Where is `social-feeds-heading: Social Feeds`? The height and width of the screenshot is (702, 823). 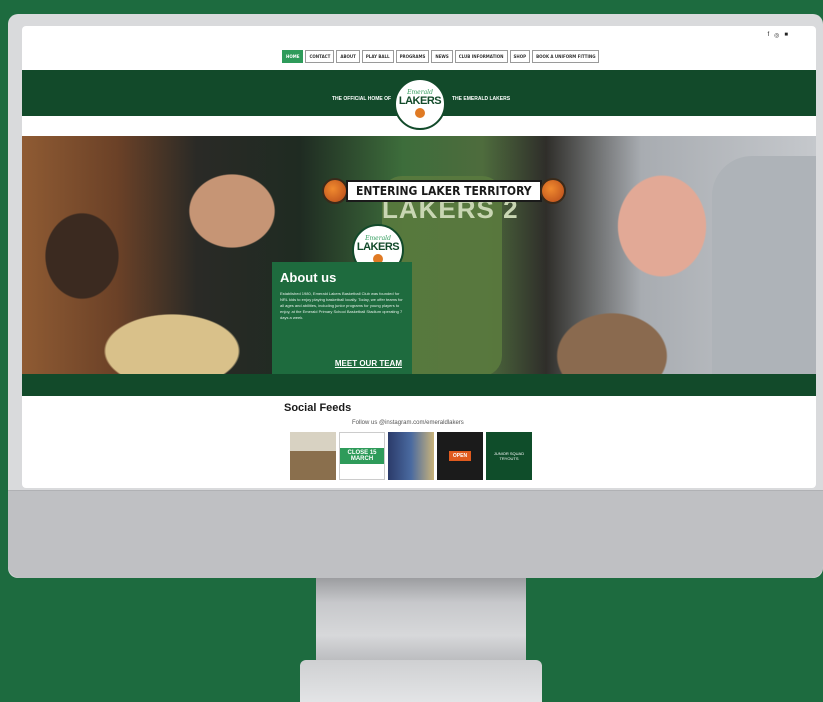 social-feeds-heading: Social Feeds is located at coordinates (318, 408).